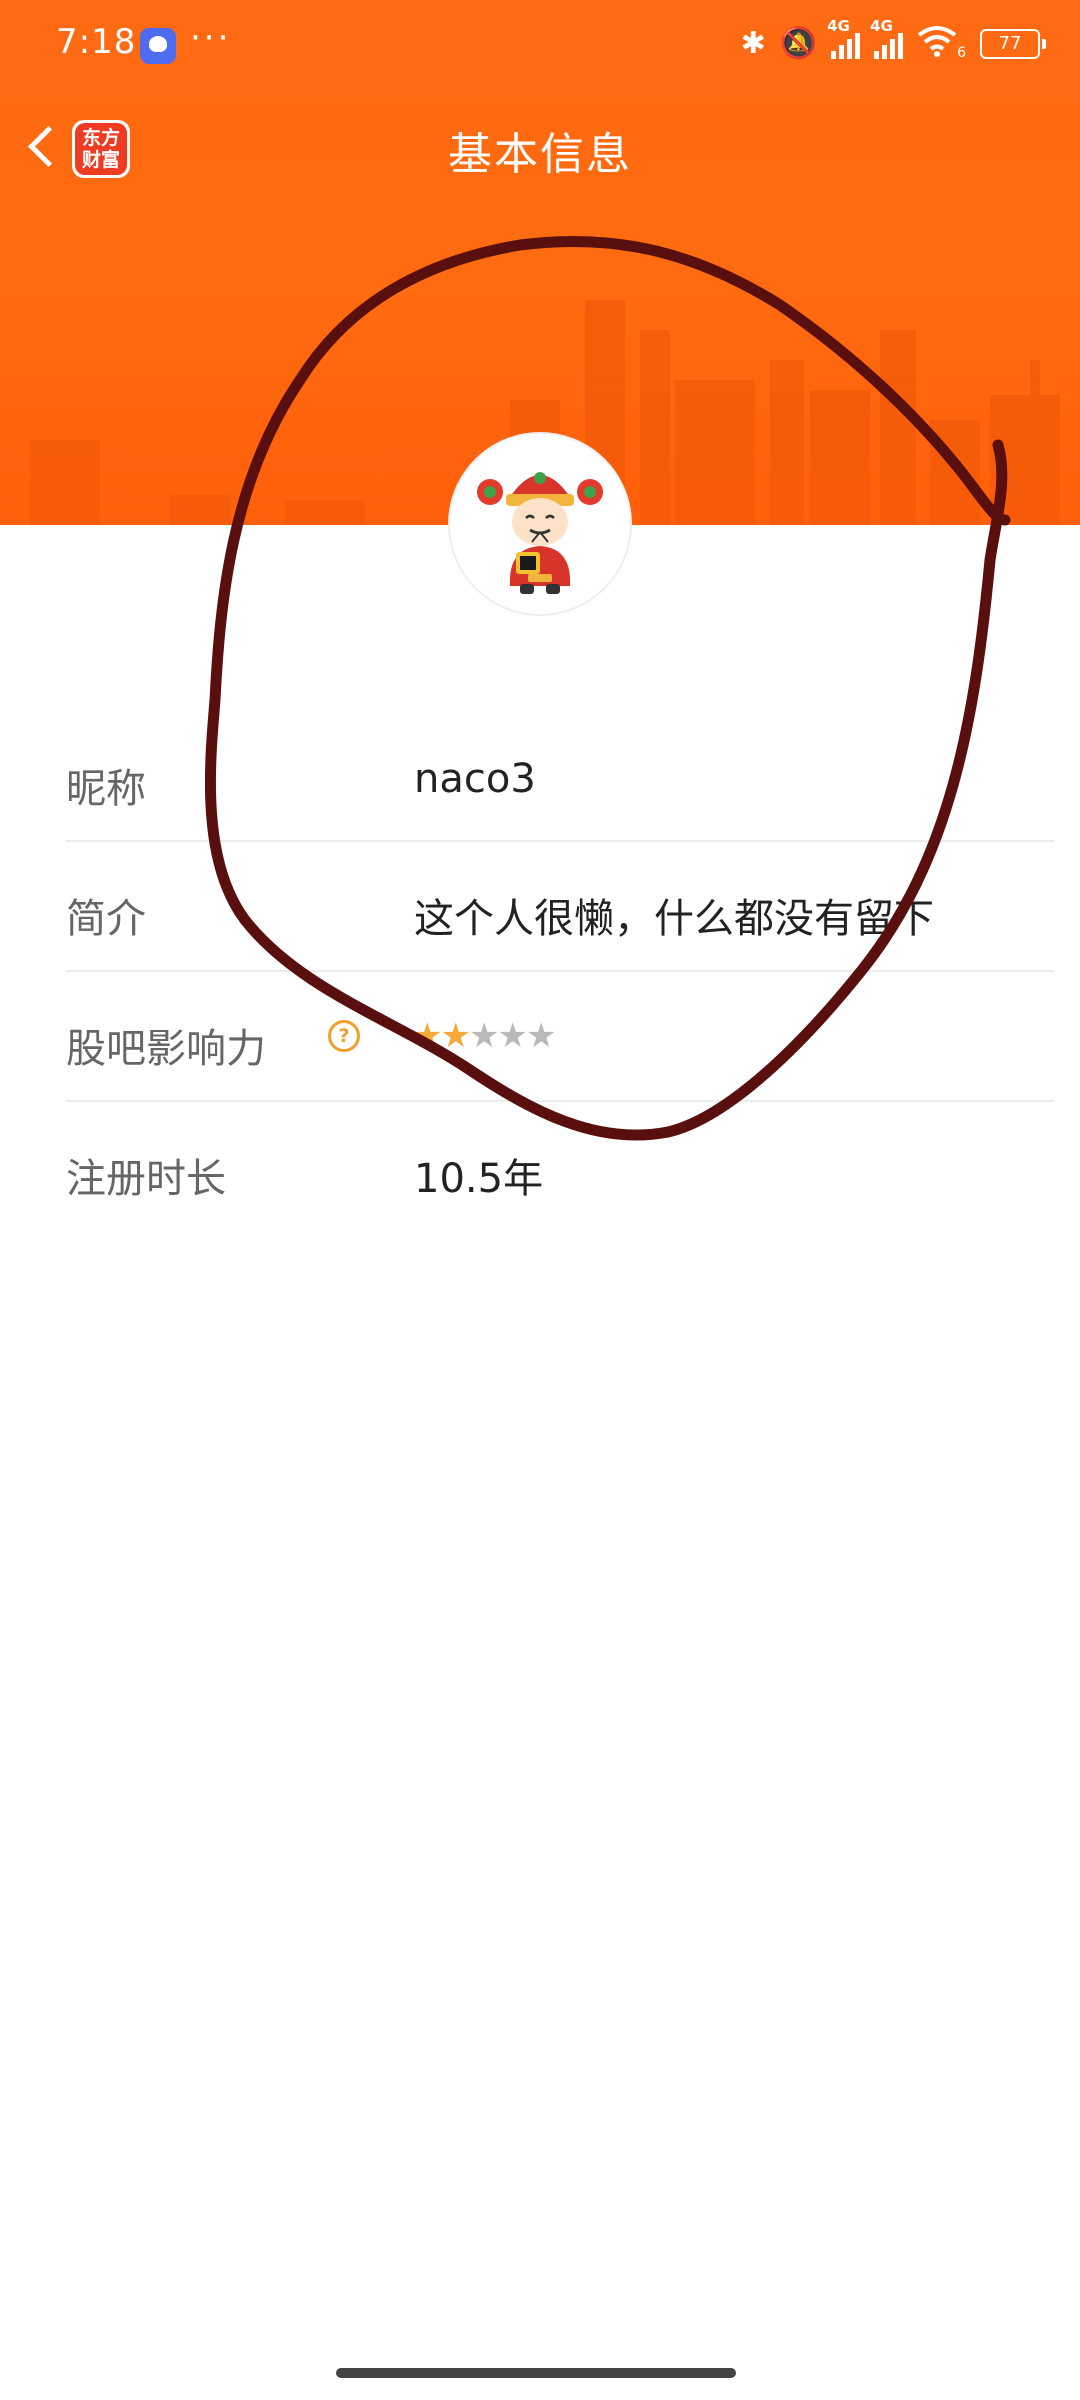  I want to click on influence-row: 股吧影响力 ? ★★★★★, so click(560, 1037).